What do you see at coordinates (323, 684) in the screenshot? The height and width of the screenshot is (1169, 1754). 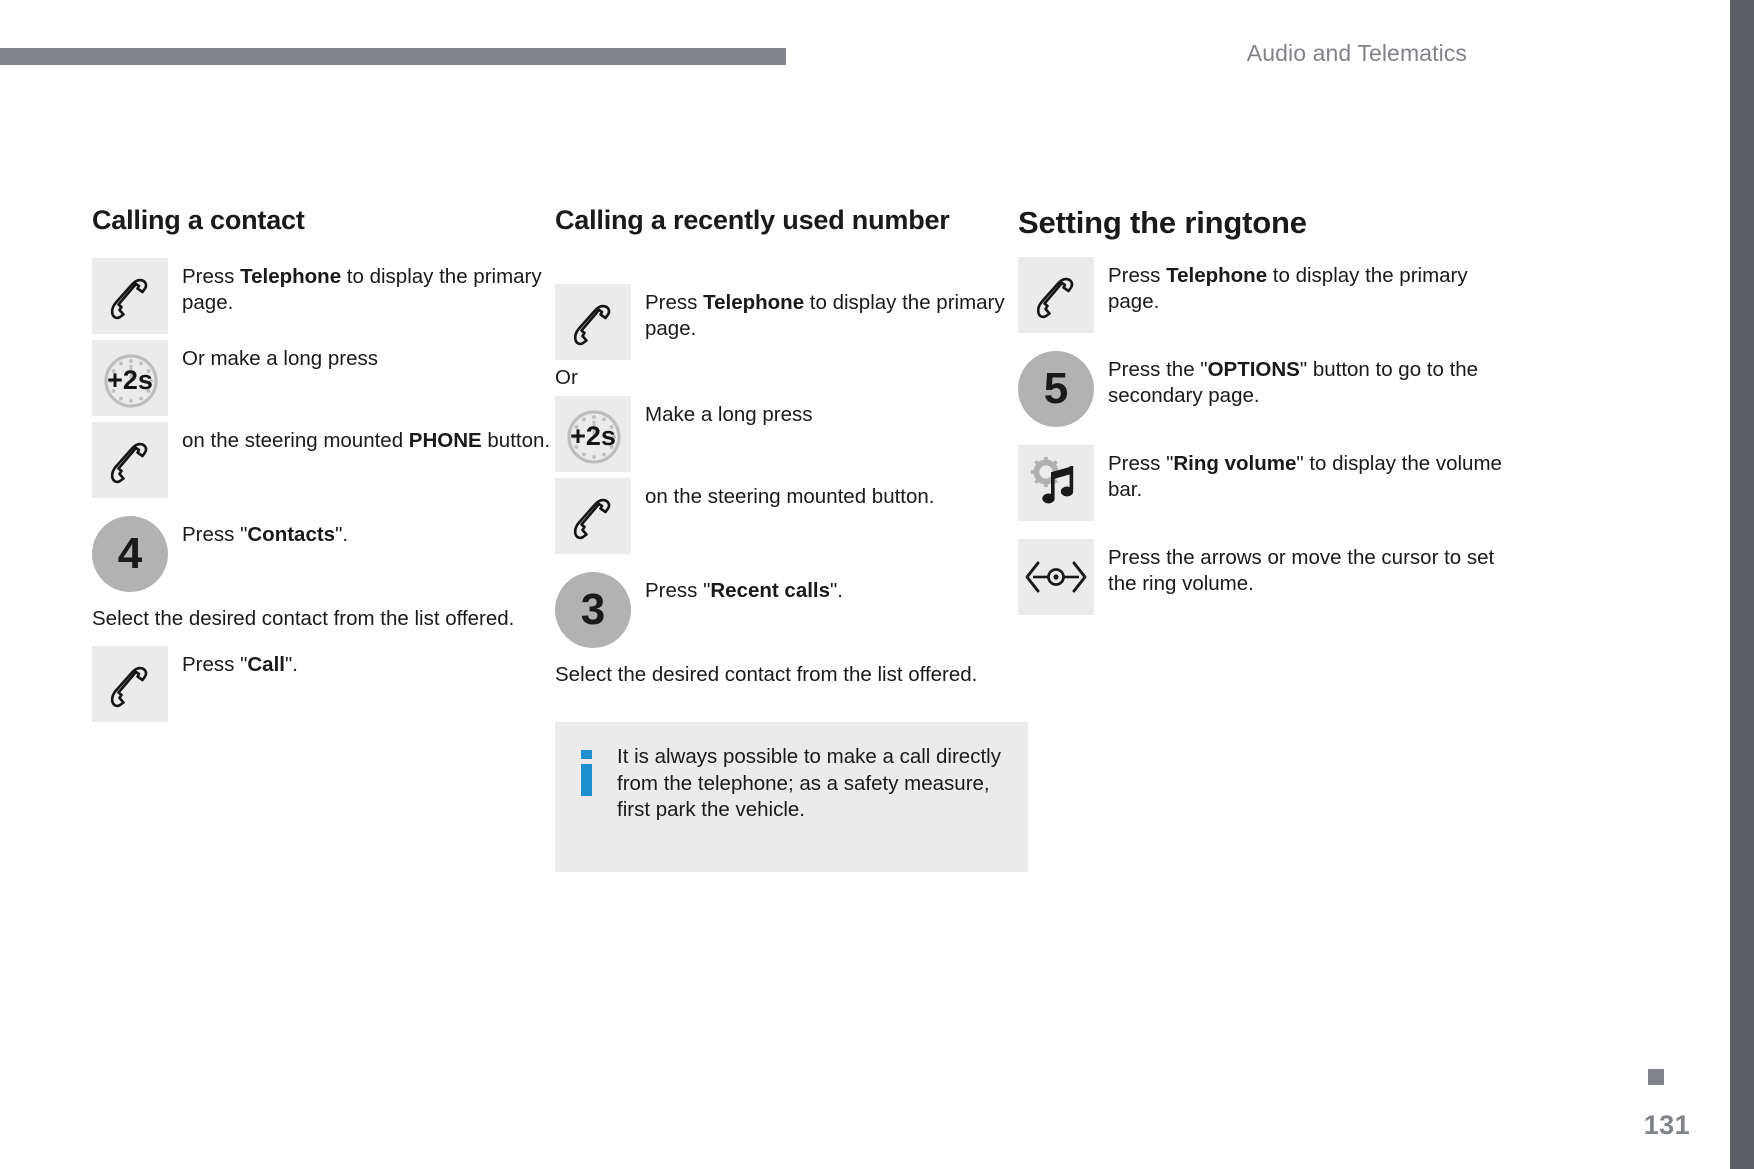 I see `step-row: Press "Call".` at bounding box center [323, 684].